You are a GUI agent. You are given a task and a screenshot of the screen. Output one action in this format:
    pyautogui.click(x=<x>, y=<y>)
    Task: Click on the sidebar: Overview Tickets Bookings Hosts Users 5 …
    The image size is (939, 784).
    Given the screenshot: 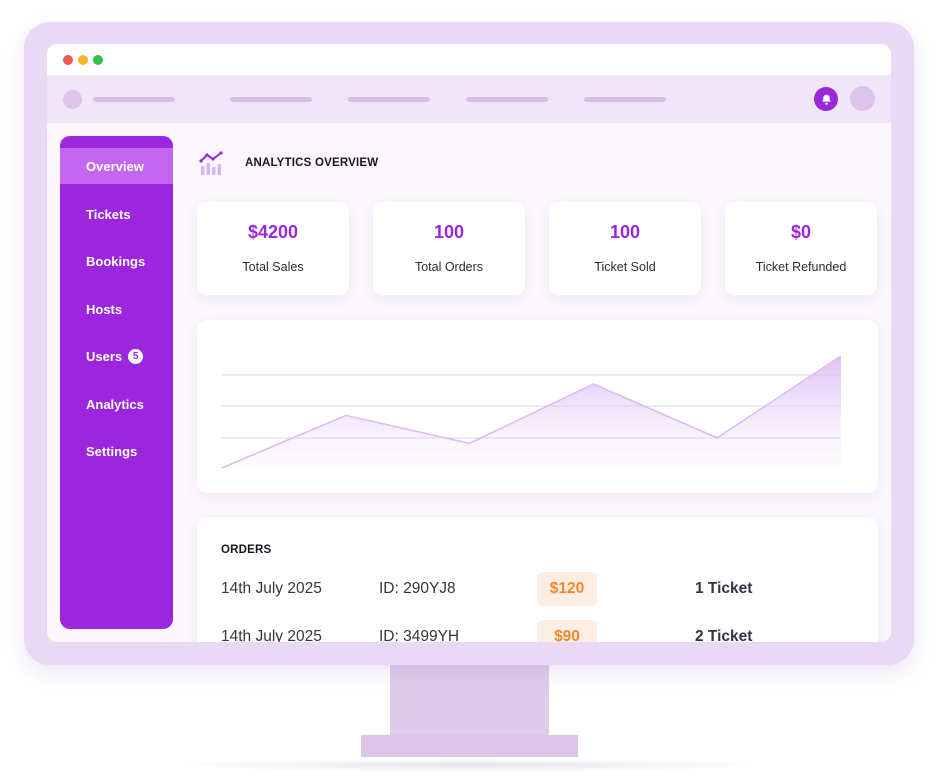 What is the action you would take?
    pyautogui.click(x=116, y=382)
    